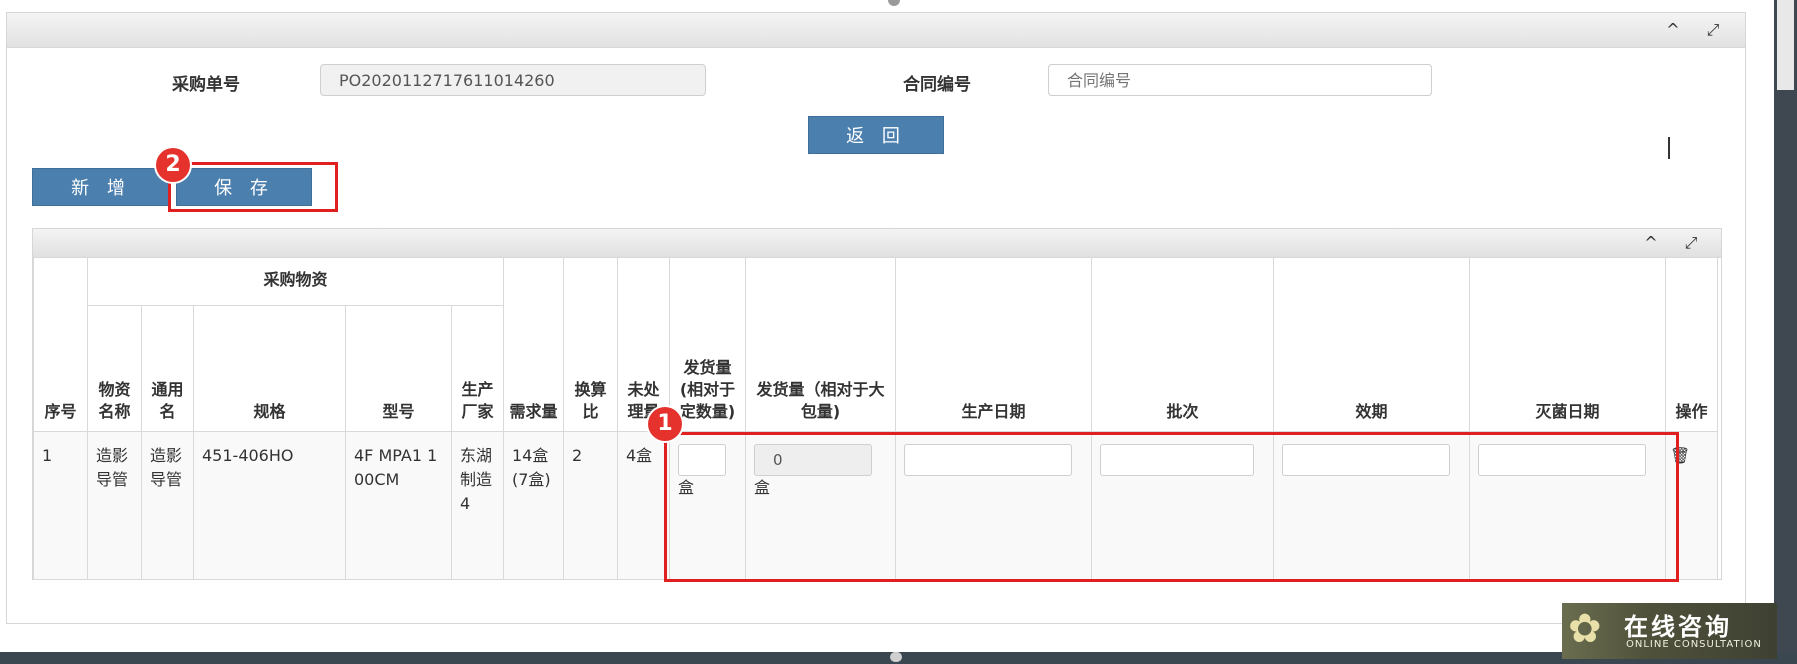 The height and width of the screenshot is (664, 1797). Describe the element at coordinates (101, 187) in the screenshot. I see `add-button: 新 增` at that location.